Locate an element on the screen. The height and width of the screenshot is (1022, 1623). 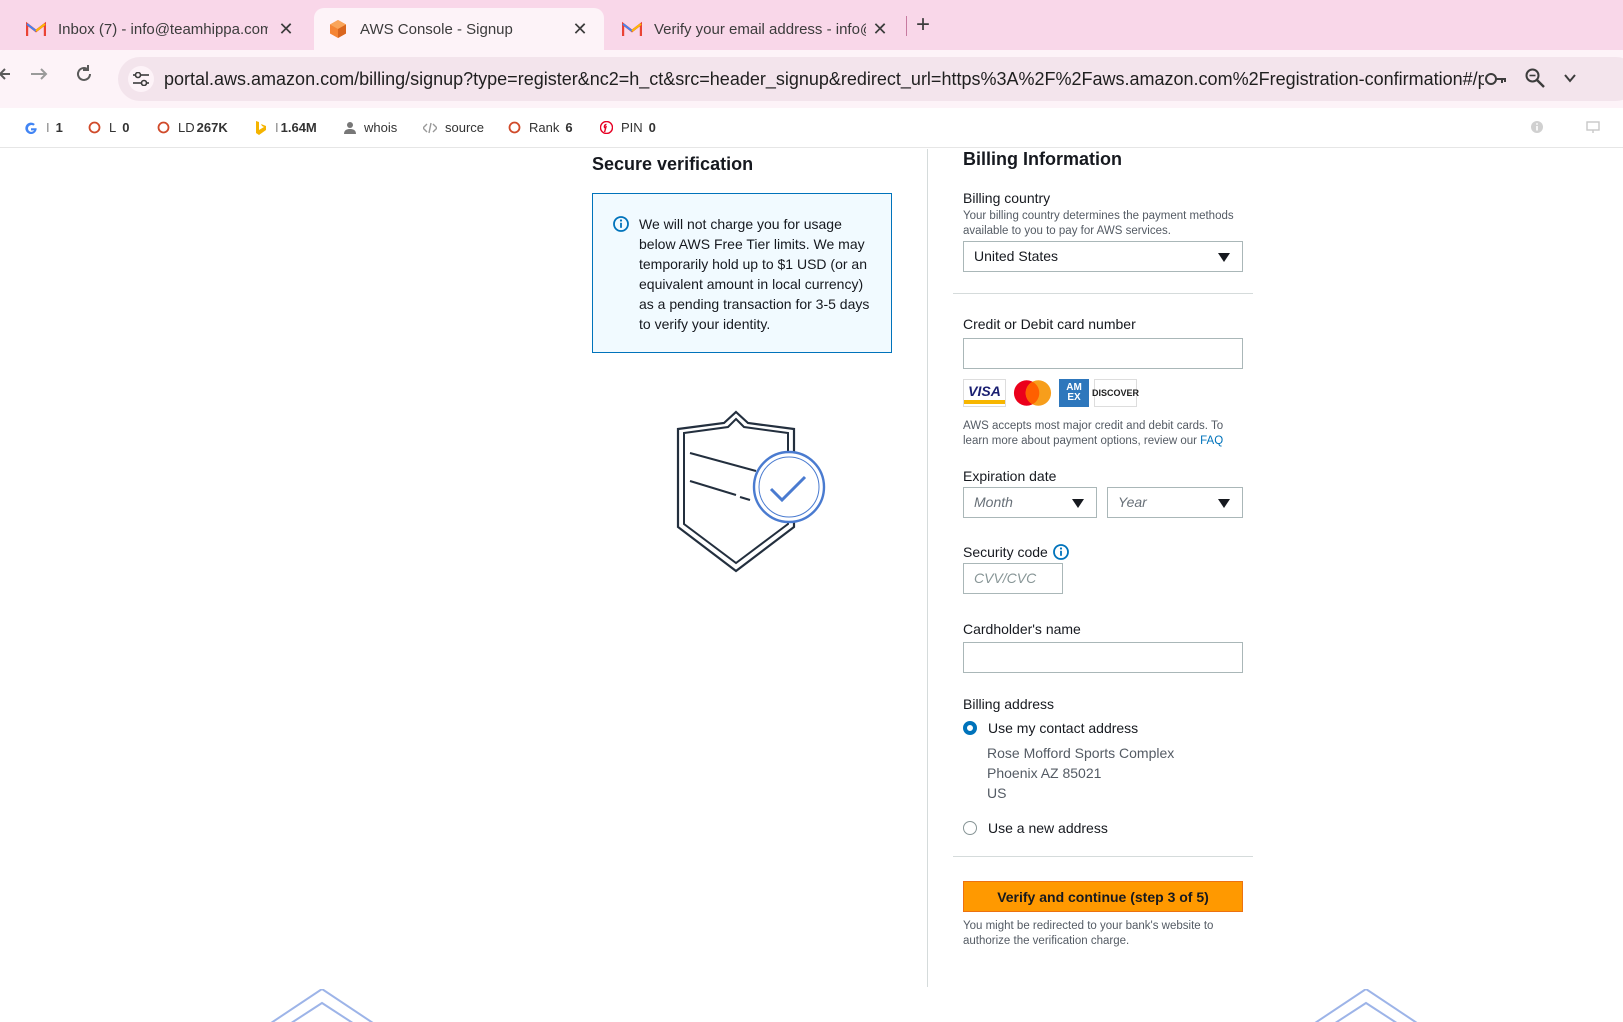
bookmark-value: 267K is located at coordinates (212, 127).